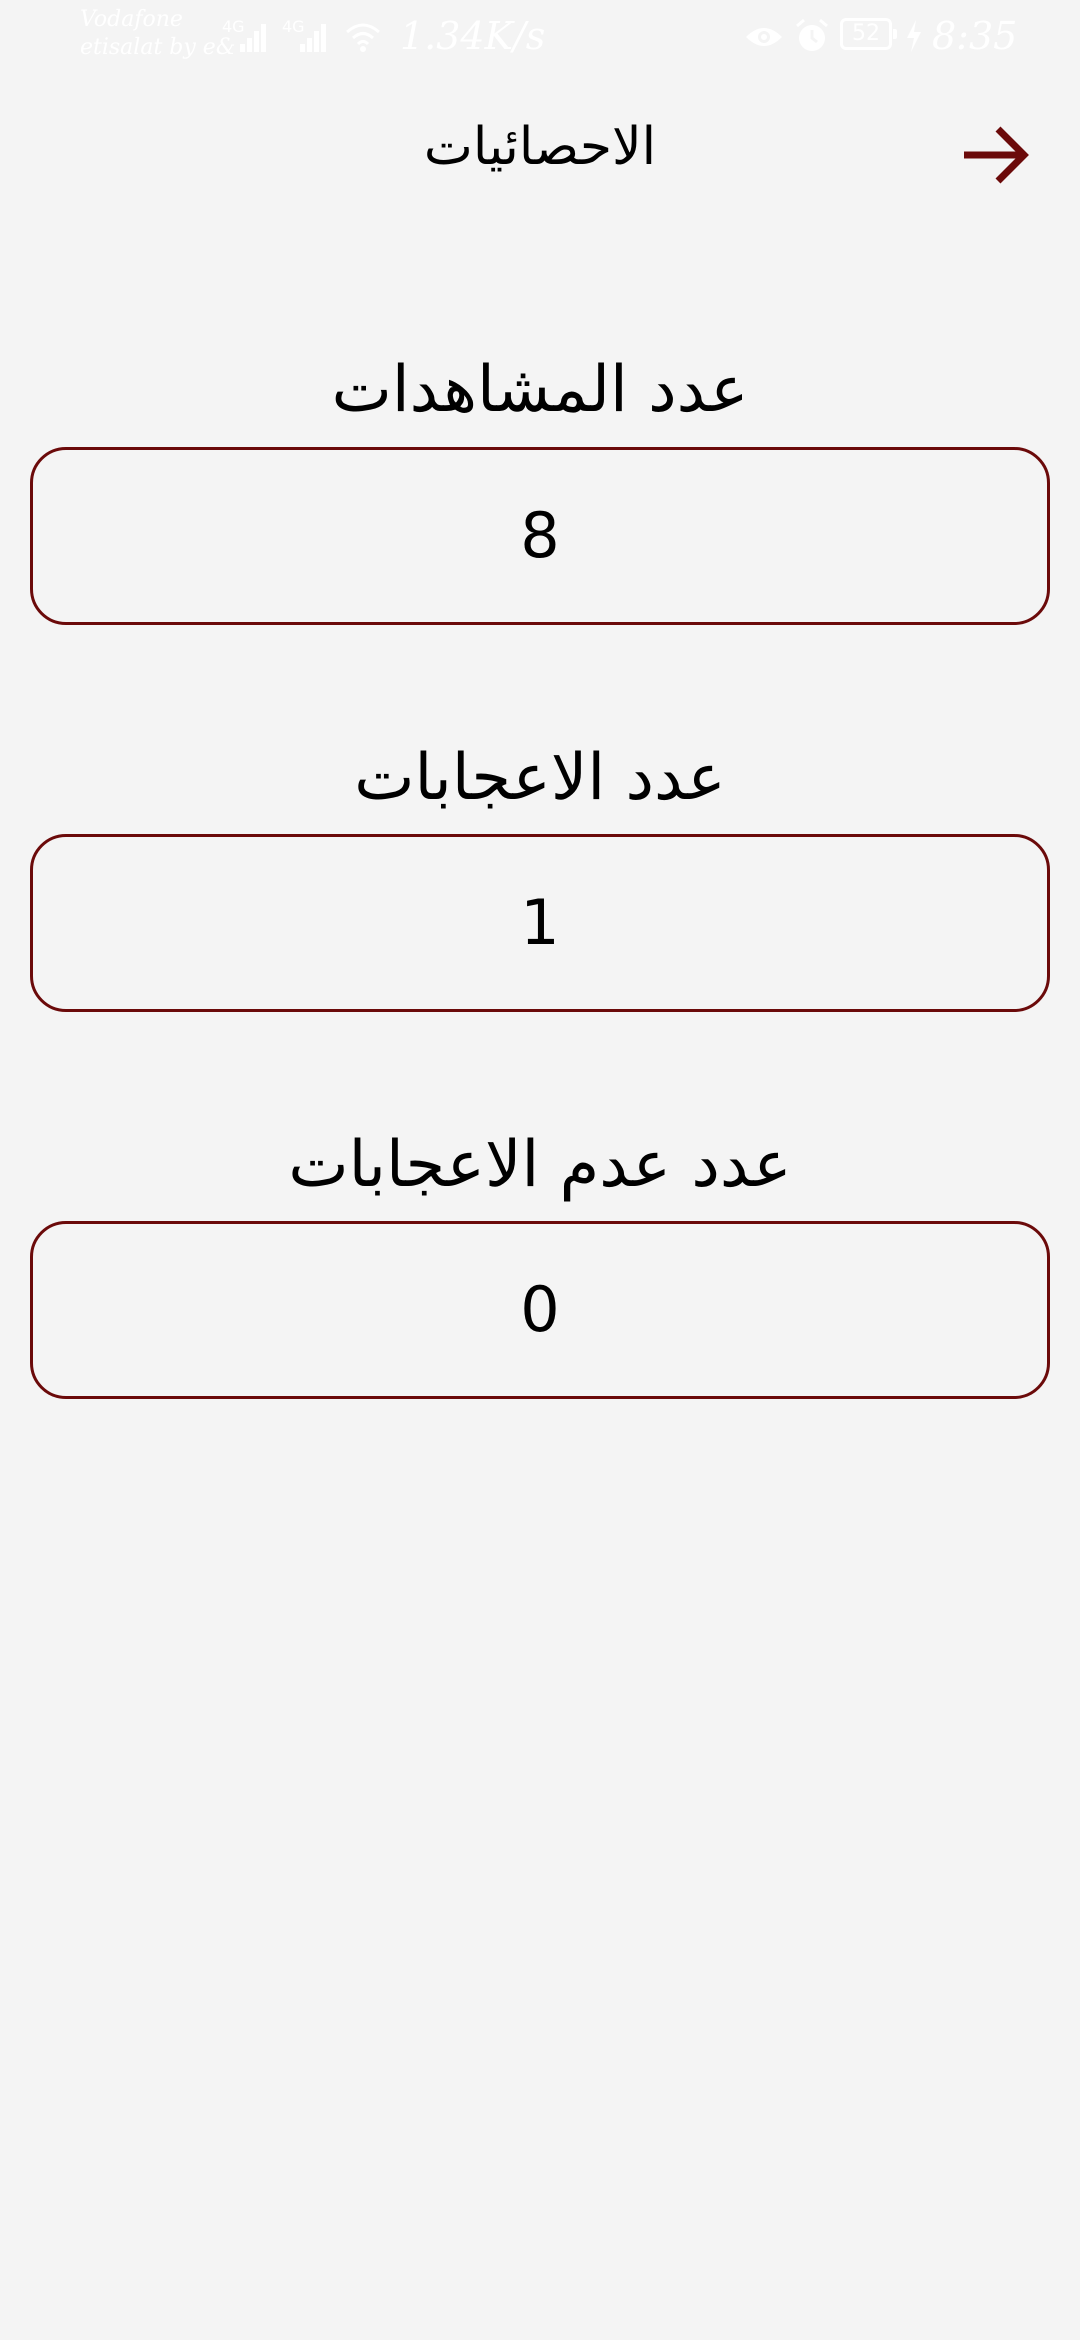 The image size is (1080, 2340). Describe the element at coordinates (914, 36) in the screenshot. I see `charging-icon` at that location.